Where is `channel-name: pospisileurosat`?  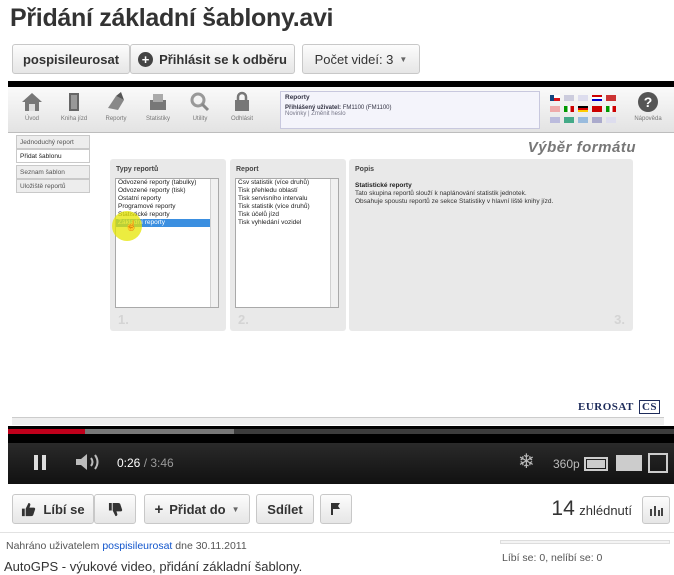 channel-name: pospisileurosat is located at coordinates (71, 59).